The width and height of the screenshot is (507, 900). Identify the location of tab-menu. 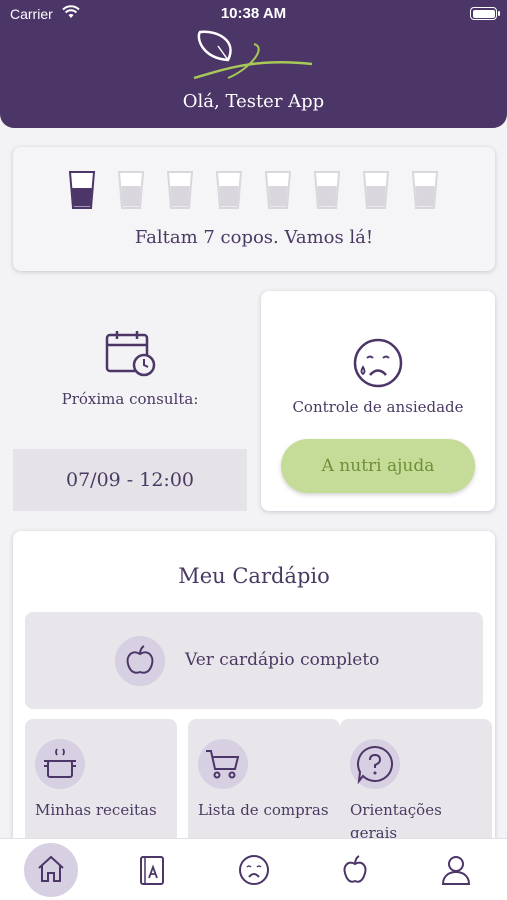
(355, 871).